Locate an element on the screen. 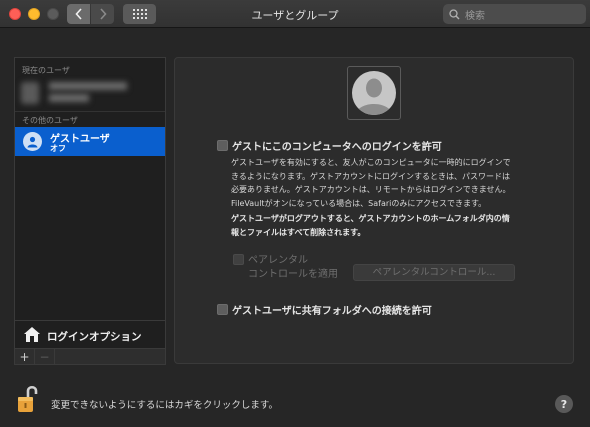 This screenshot has height=427, width=590. other-users-header: その他のユーザ is located at coordinates (50, 120).